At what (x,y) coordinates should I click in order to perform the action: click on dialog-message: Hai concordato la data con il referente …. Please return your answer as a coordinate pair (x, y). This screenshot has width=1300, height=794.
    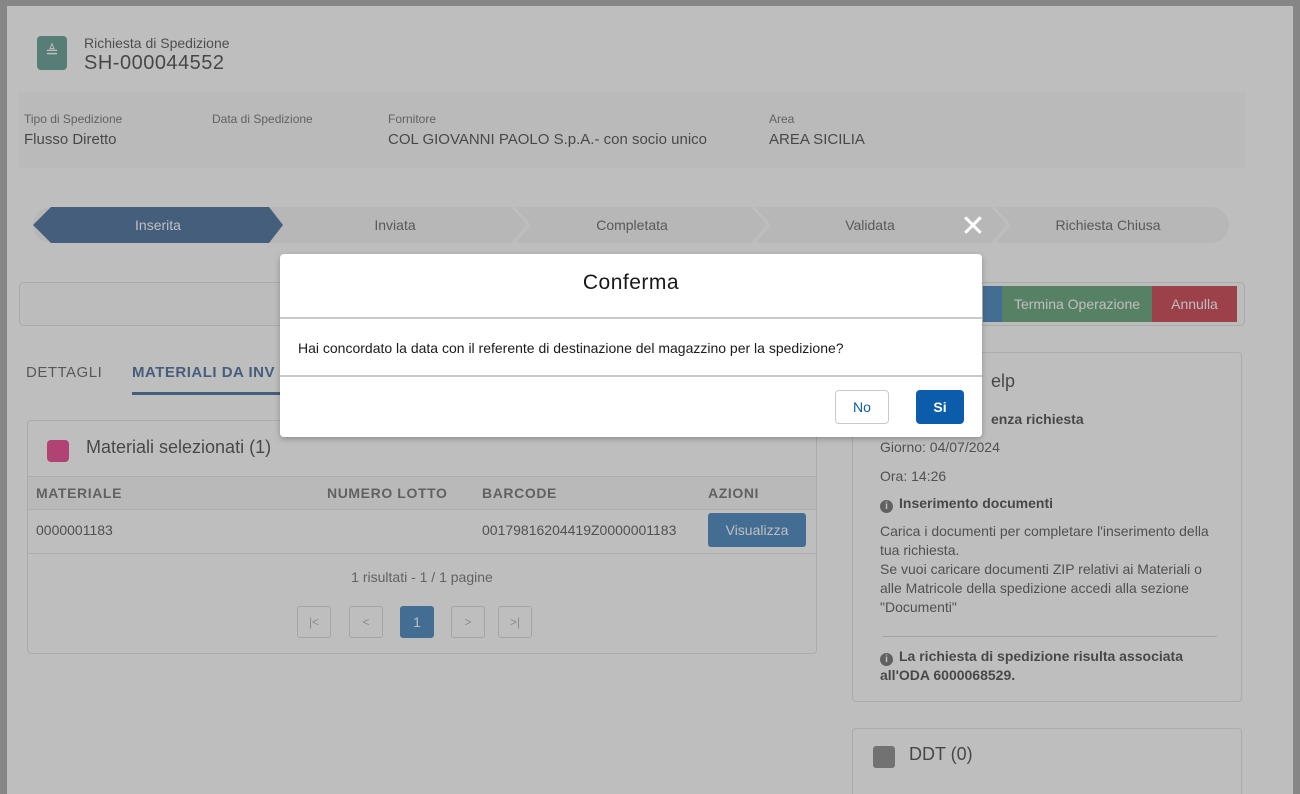
    Looking at the image, I should click on (571, 348).